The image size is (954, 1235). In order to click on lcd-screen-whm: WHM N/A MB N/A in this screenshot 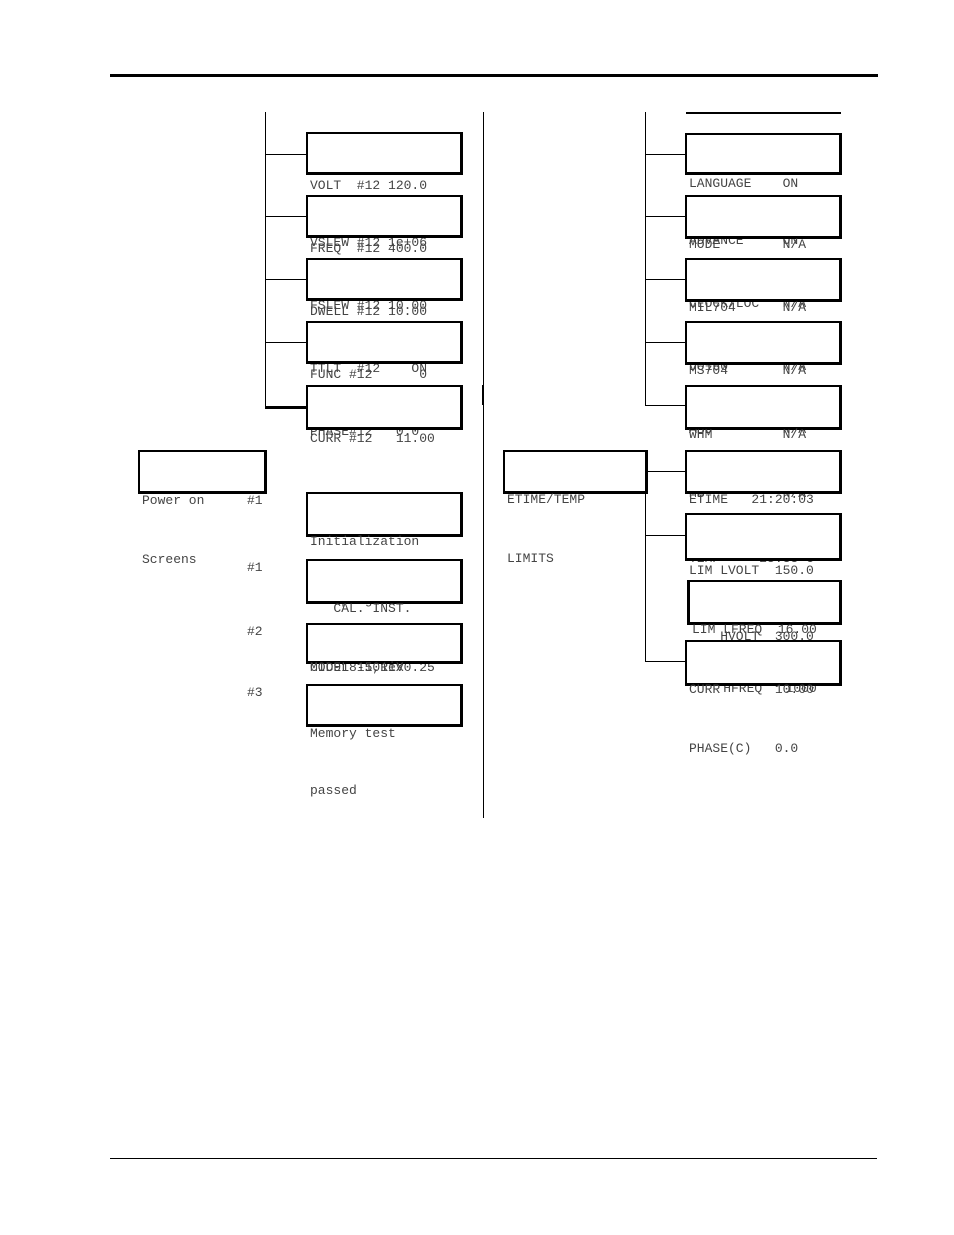, I will do `click(763, 443)`.